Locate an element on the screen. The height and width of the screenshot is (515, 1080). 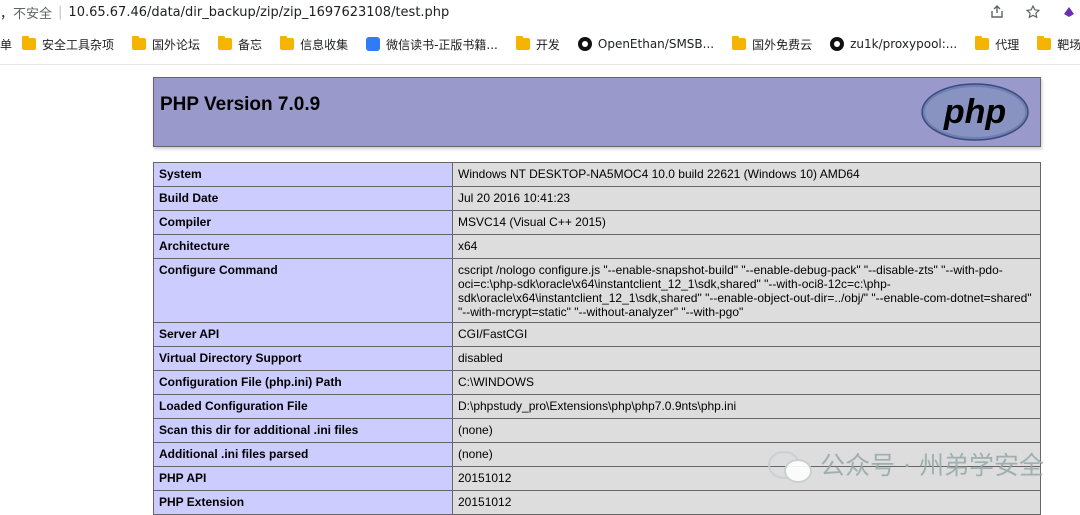
row-key: Build Date is located at coordinates (303, 198).